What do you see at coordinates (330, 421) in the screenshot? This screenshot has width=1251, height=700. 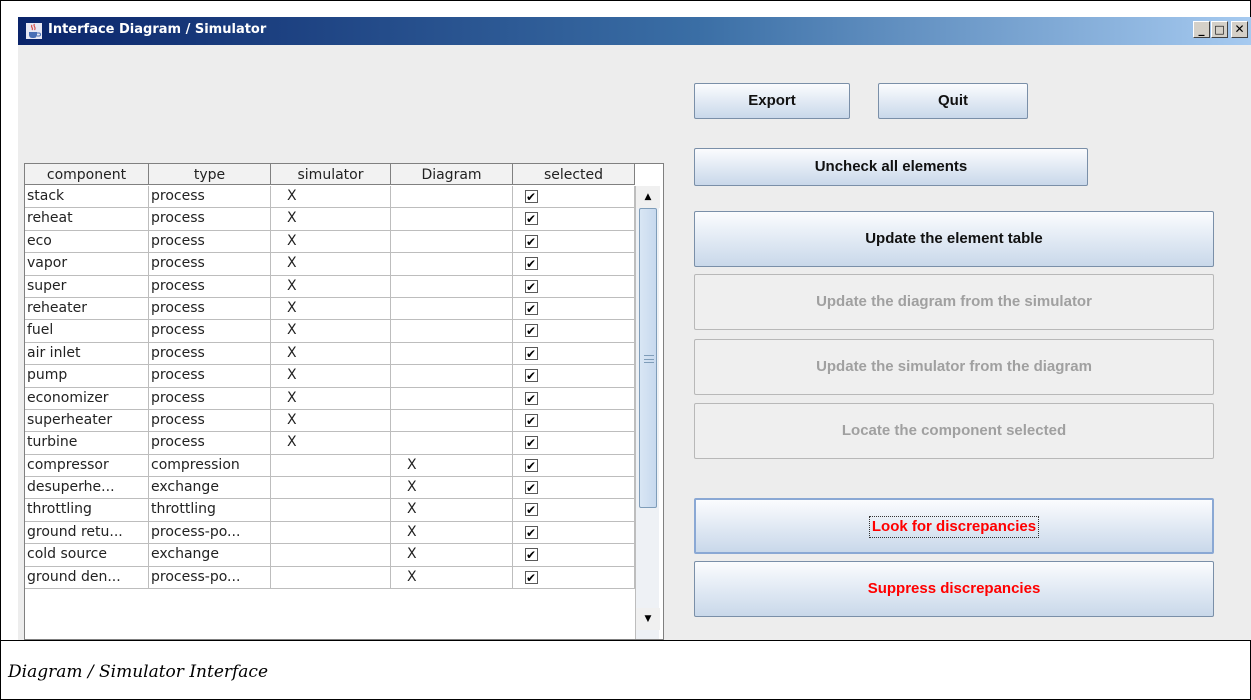 I see `table-row: superheater process X` at bounding box center [330, 421].